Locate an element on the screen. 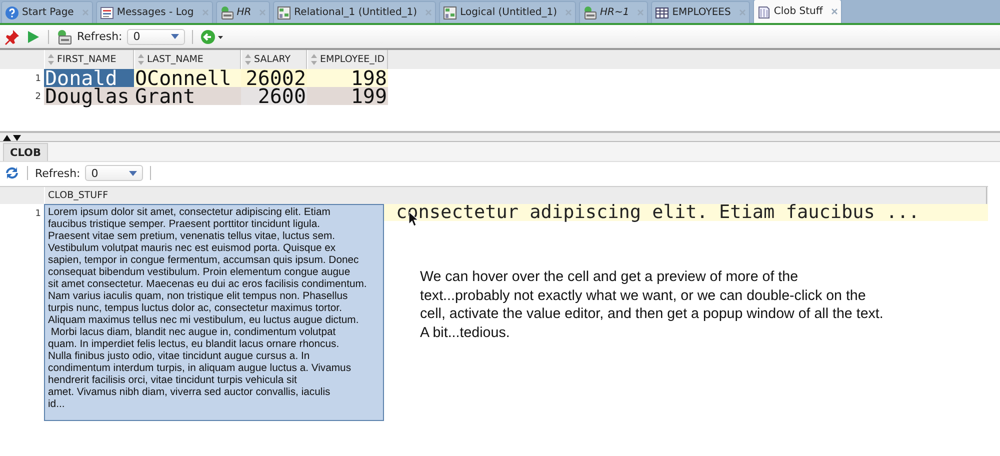  document-icon is located at coordinates (763, 11).